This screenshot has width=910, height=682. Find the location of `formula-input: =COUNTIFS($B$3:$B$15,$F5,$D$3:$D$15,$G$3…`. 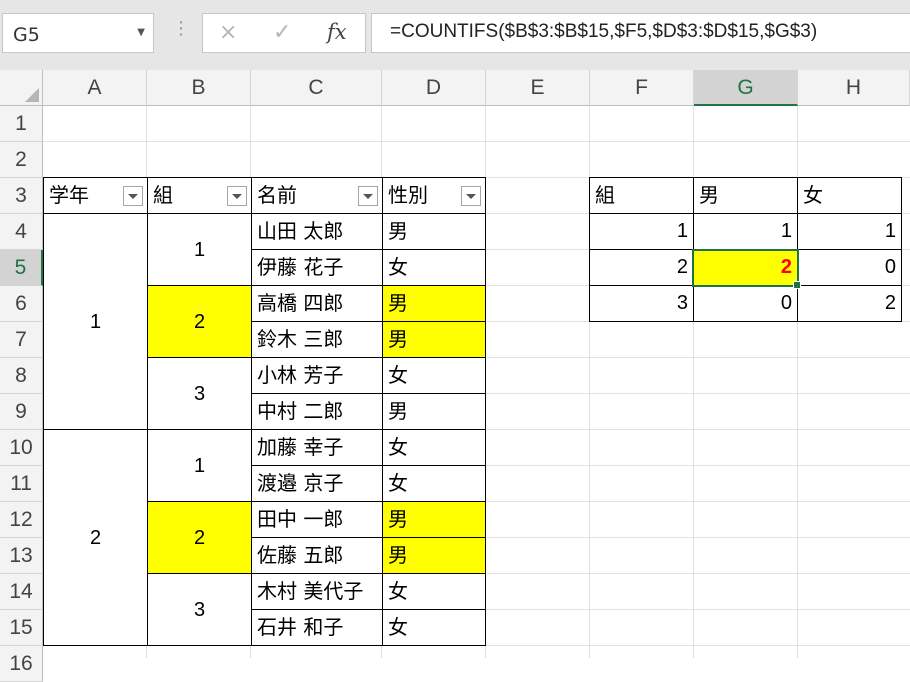

formula-input: =COUNTIFS($B$3:$B$15,$F5,$D$3:$D$15,$G$3… is located at coordinates (640, 33).